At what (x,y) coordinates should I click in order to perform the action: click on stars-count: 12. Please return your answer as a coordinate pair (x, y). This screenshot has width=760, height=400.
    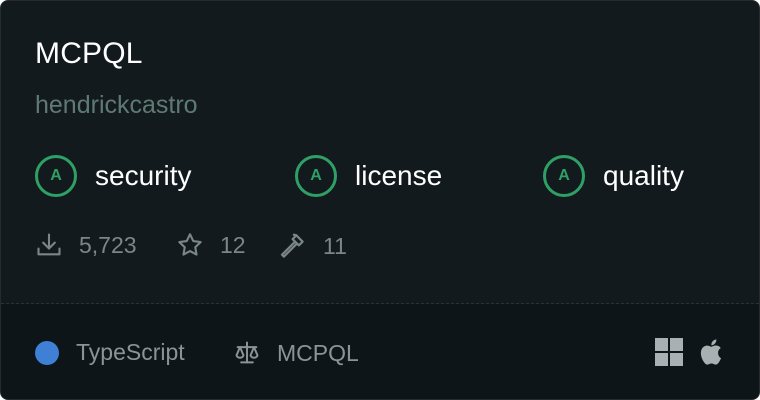
    Looking at the image, I should click on (233, 244).